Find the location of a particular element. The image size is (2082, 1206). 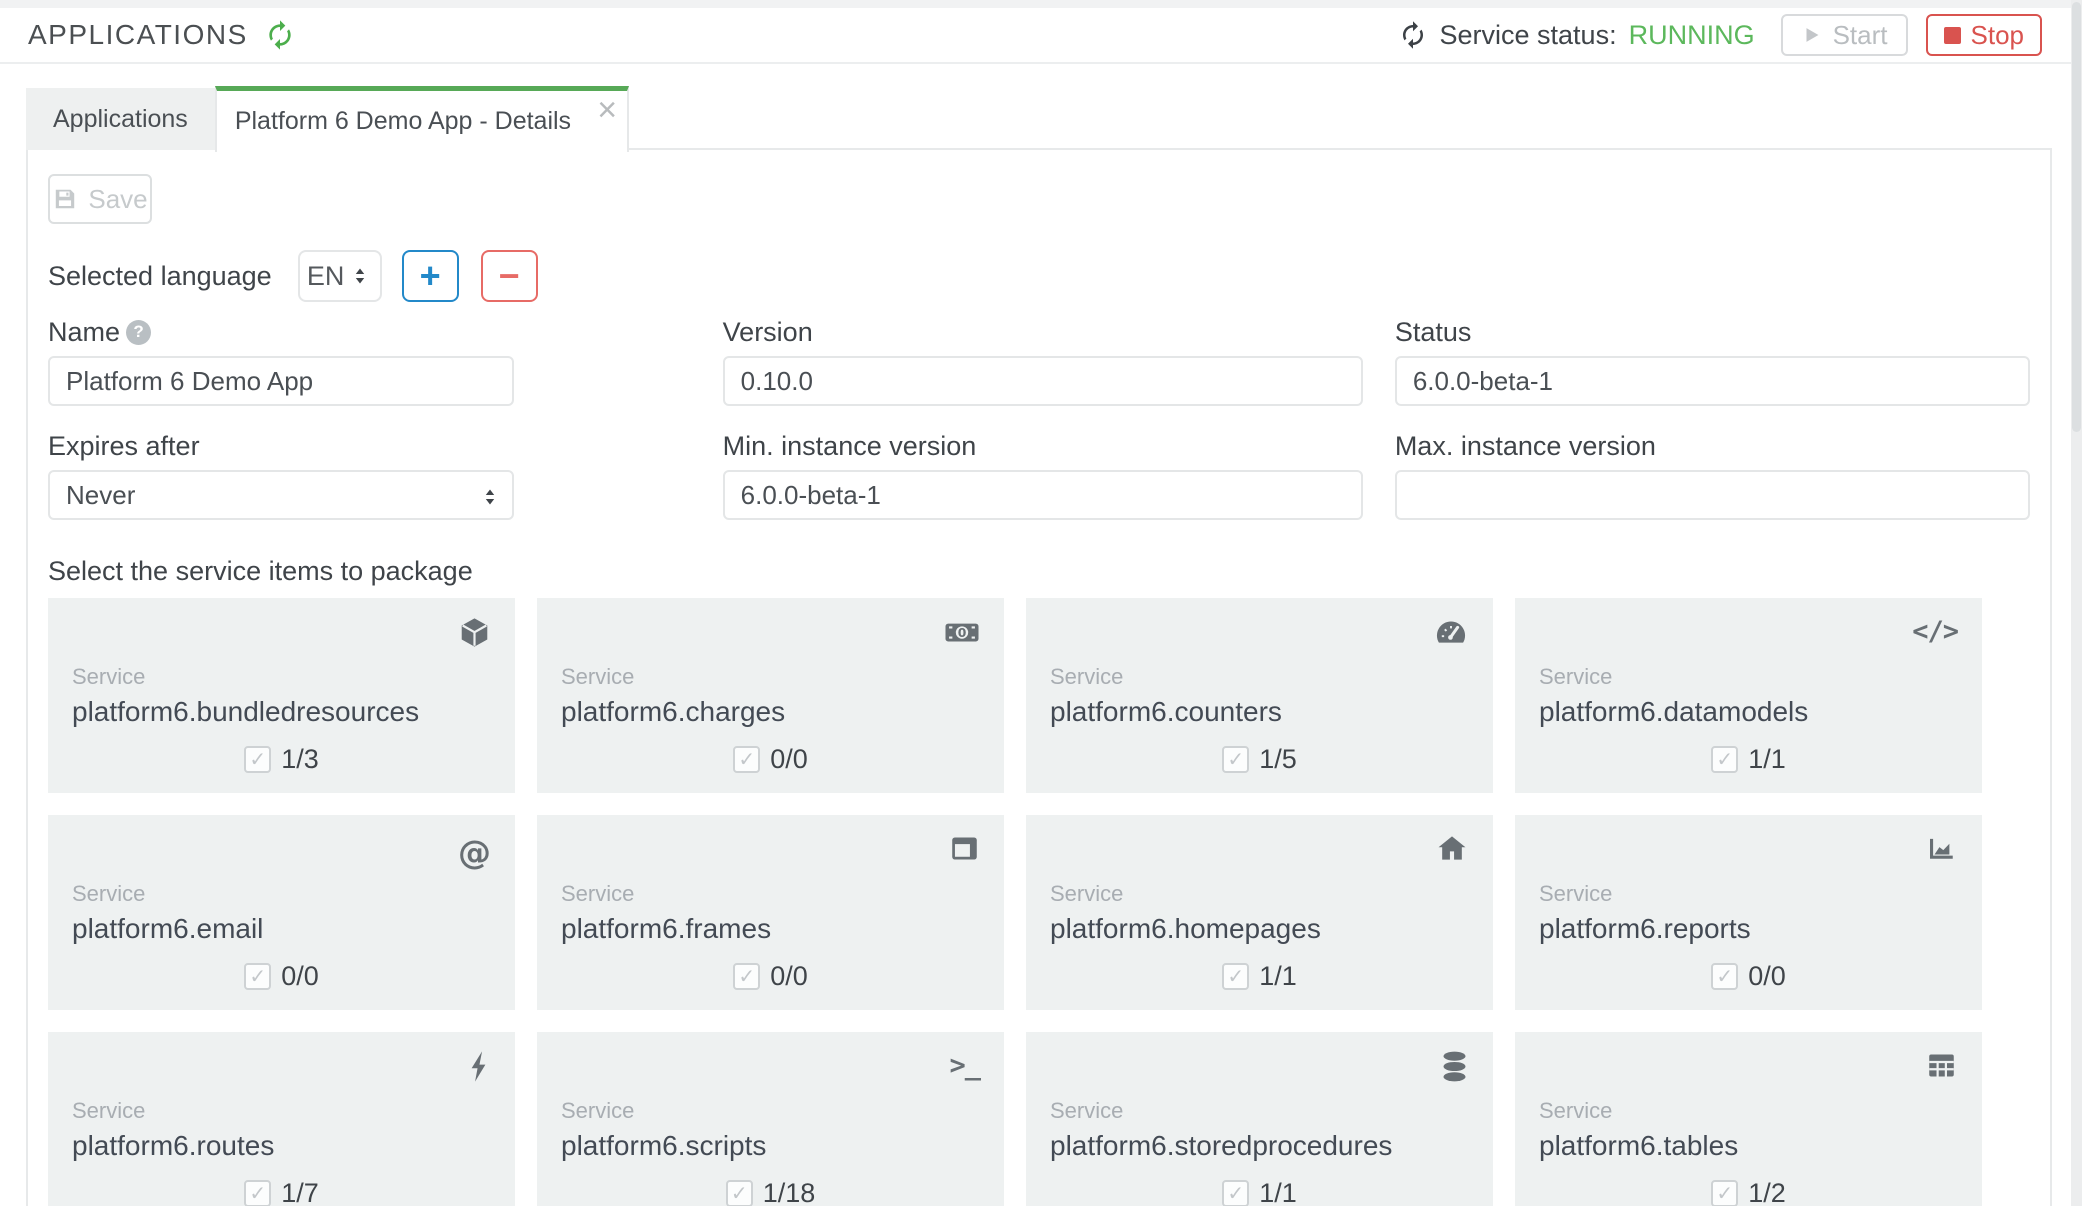

refresh-status-icon is located at coordinates (1413, 35).